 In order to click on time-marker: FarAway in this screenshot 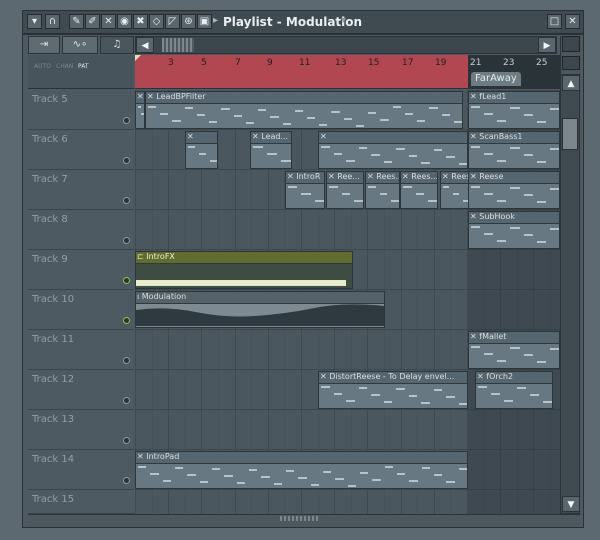, I will do `click(496, 79)`.